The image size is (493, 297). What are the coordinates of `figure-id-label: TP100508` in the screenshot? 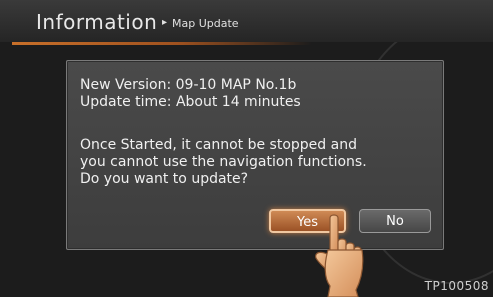 It's located at (456, 286).